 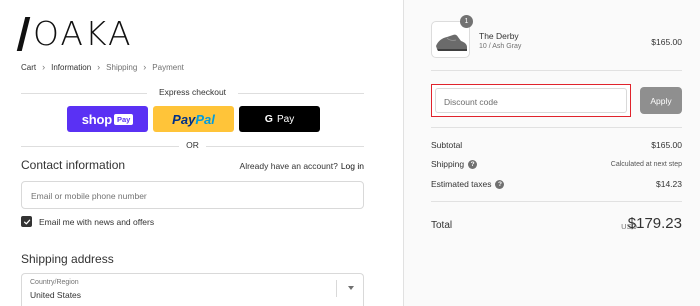 What do you see at coordinates (471, 102) in the screenshot?
I see `discount-placeholder: Discount code` at bounding box center [471, 102].